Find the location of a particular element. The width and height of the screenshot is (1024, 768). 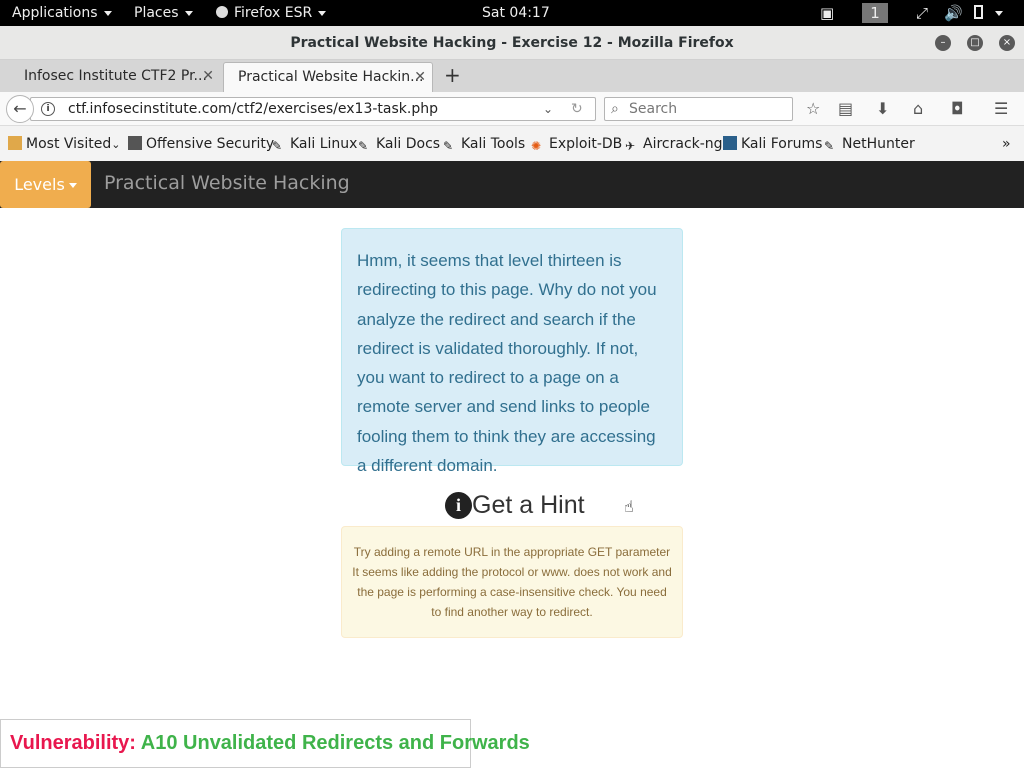

reload-icon: ↻ is located at coordinates (577, 109).